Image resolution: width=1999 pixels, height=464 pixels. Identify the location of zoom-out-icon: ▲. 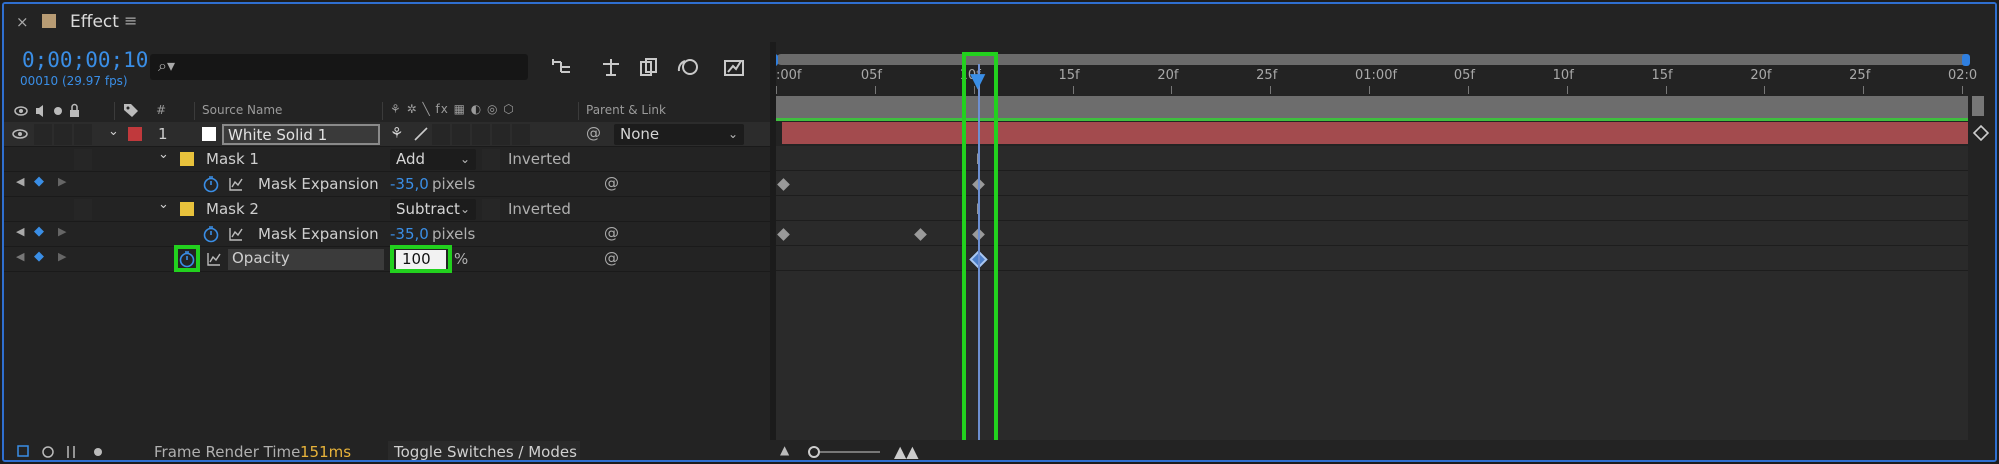
(784, 450).